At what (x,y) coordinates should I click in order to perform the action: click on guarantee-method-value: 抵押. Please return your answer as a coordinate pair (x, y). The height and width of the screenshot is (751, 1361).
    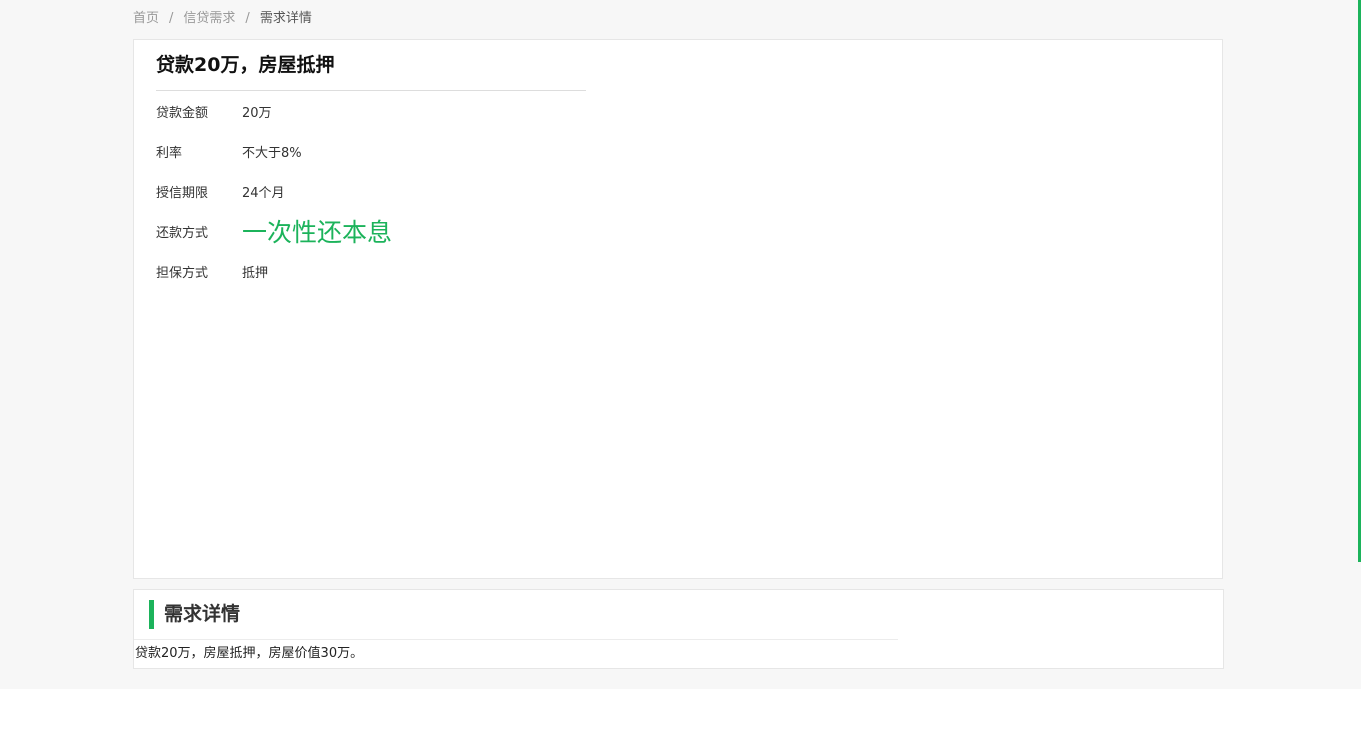
    Looking at the image, I should click on (255, 273).